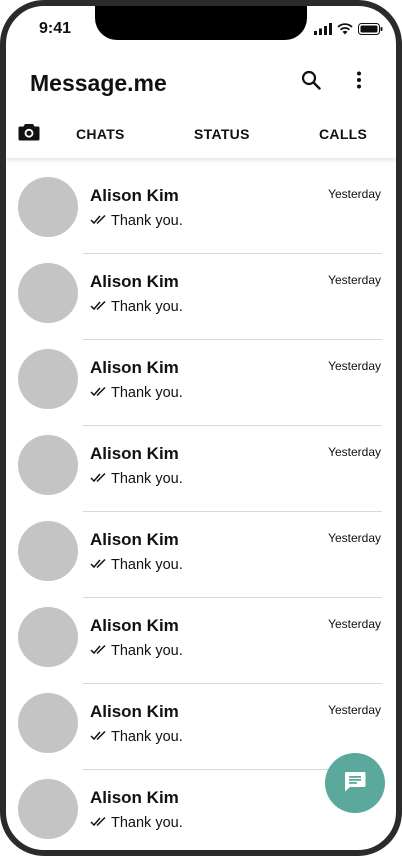  Describe the element at coordinates (55, 28) in the screenshot. I see `status-time: 9:41` at that location.